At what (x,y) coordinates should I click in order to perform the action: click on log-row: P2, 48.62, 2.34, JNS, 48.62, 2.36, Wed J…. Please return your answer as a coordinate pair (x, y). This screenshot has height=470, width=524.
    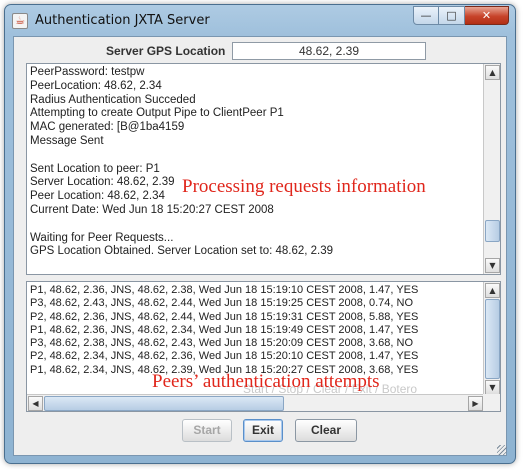
    Looking at the image, I should click on (257, 356).